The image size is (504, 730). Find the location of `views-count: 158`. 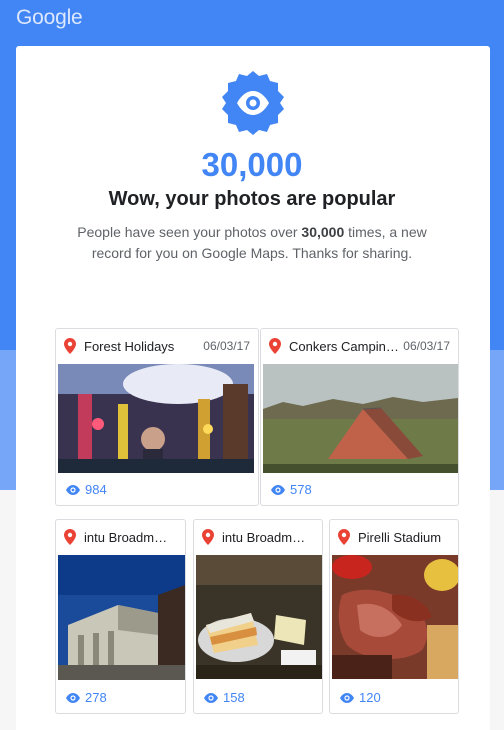

views-count: 158 is located at coordinates (224, 697).